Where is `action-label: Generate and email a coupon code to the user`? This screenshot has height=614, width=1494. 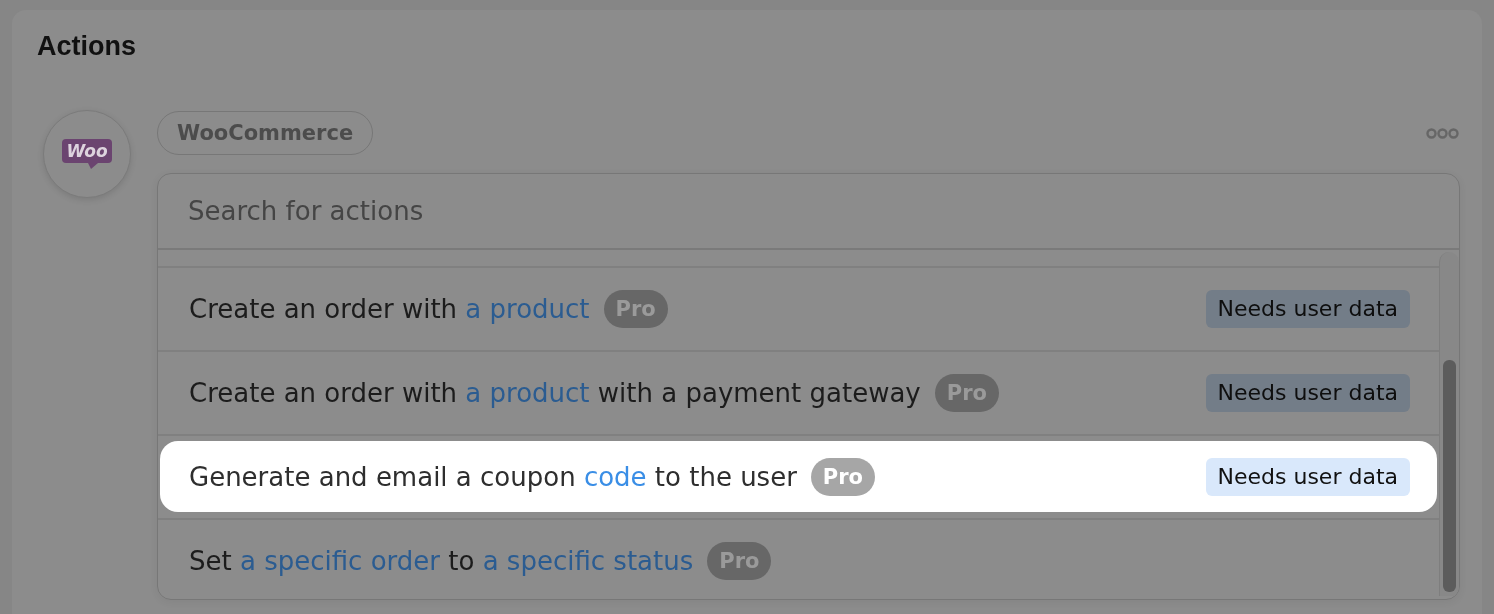 action-label: Generate and email a coupon code to the user is located at coordinates (493, 476).